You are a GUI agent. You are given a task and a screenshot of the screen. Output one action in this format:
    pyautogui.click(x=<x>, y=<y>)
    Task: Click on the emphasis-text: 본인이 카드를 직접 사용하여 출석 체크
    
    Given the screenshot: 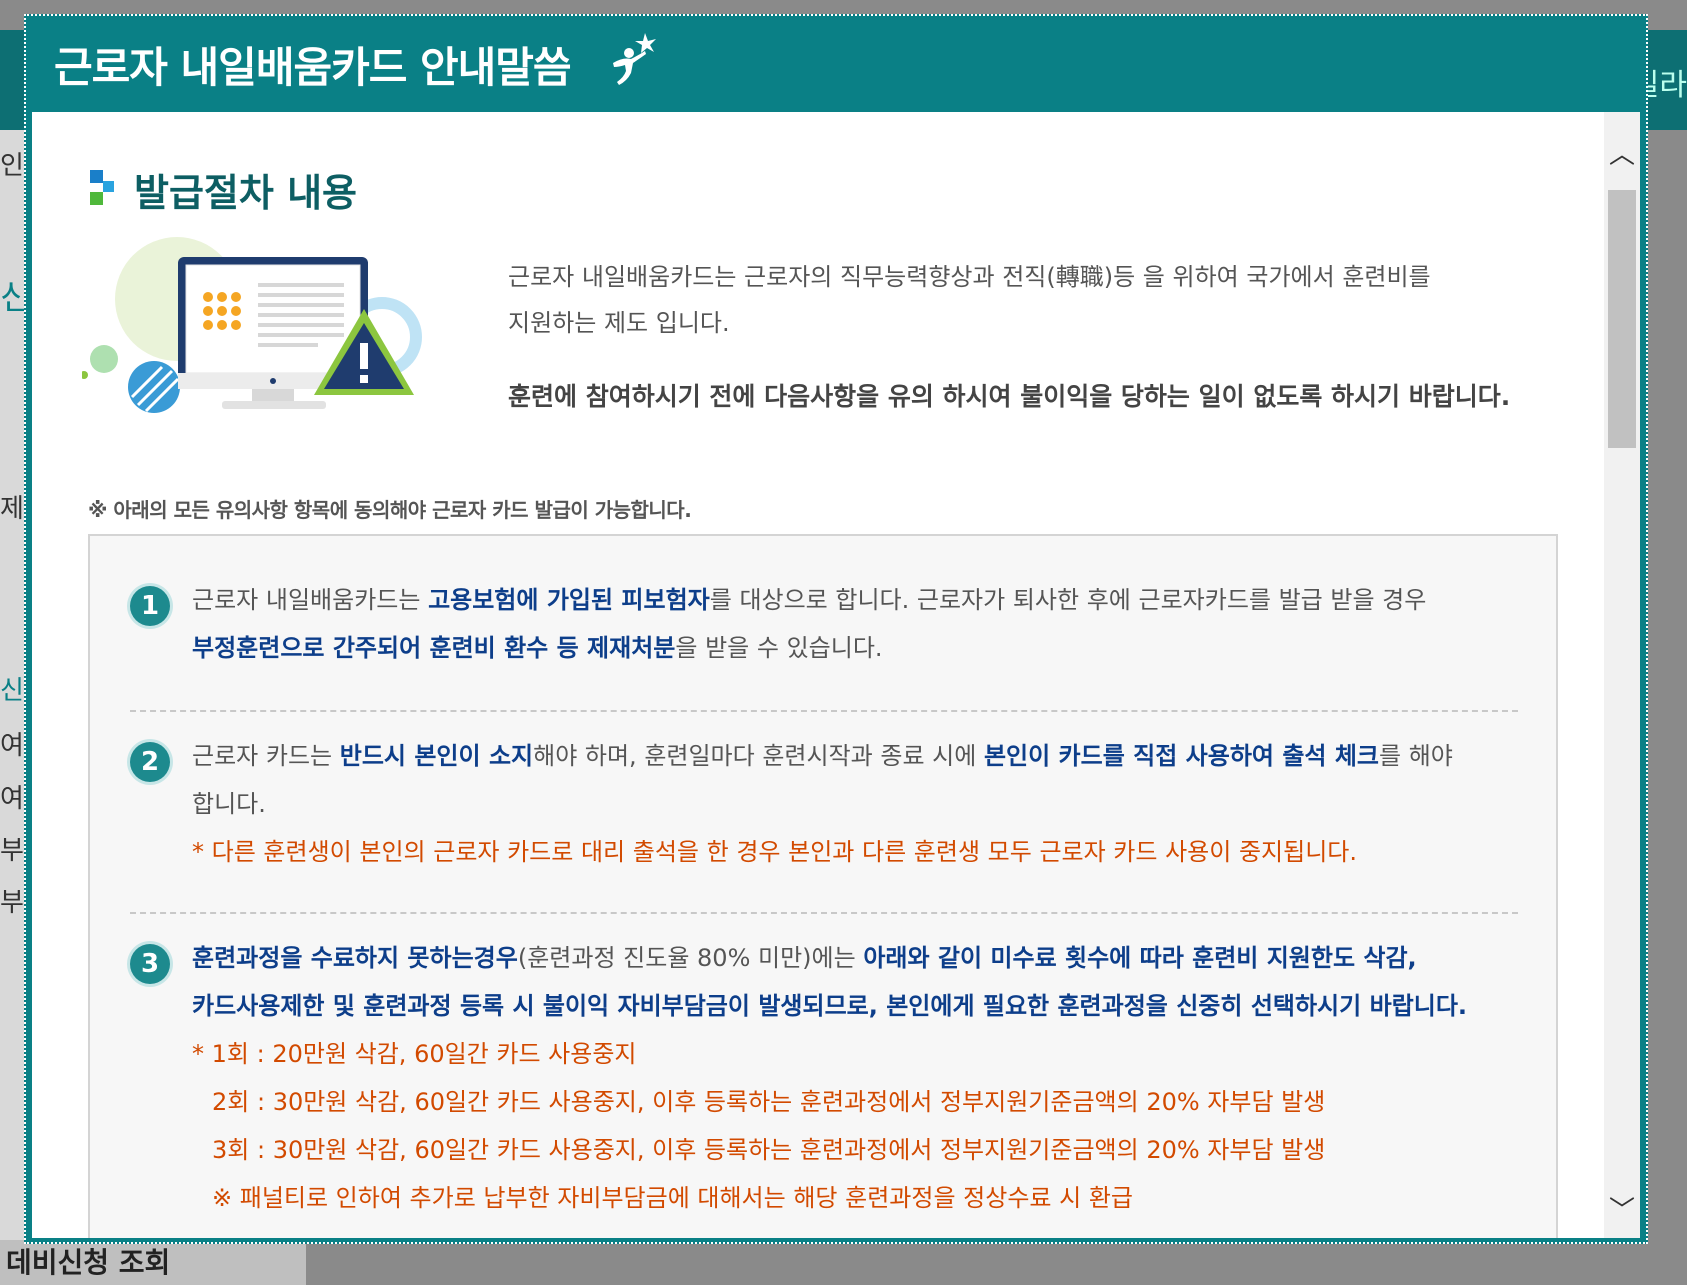 What is the action you would take?
    pyautogui.click(x=1181, y=756)
    